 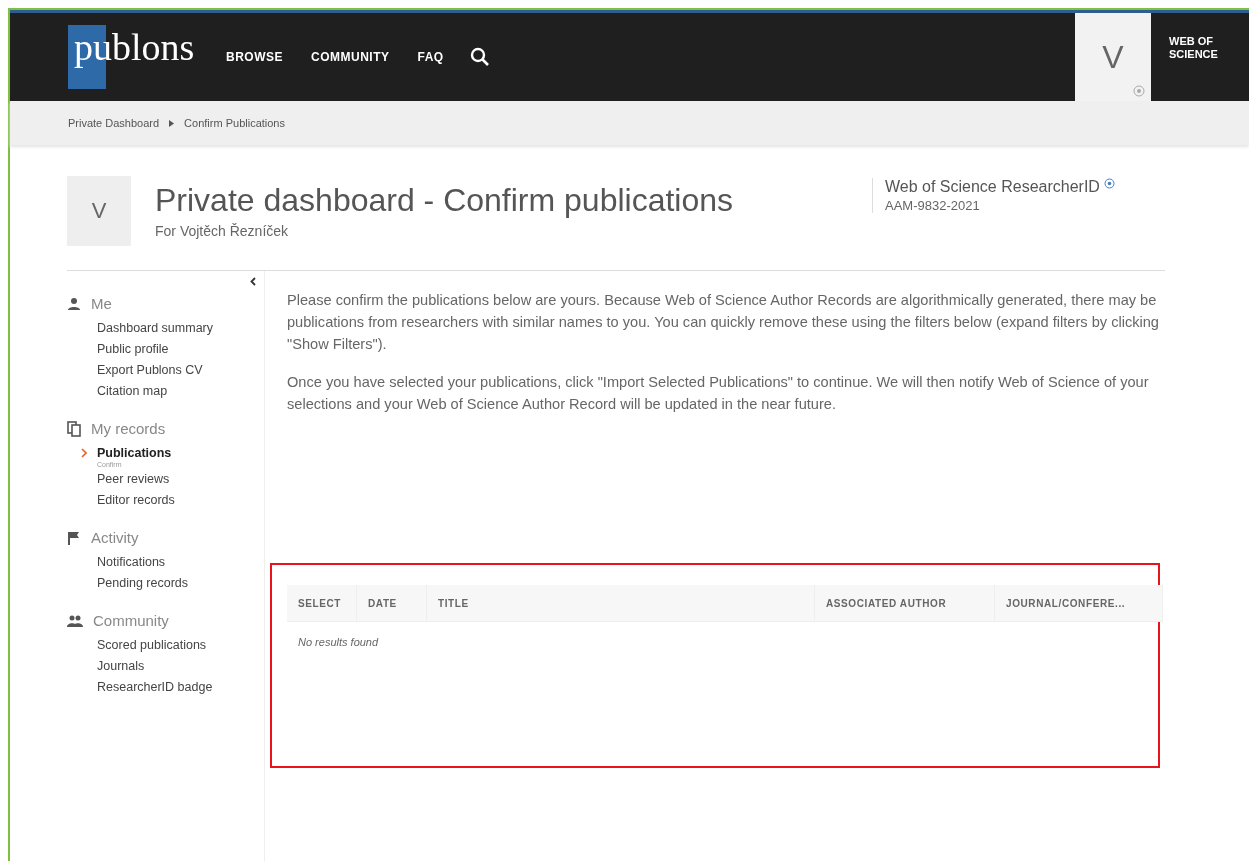 I want to click on caret-icon, so click(x=172, y=123).